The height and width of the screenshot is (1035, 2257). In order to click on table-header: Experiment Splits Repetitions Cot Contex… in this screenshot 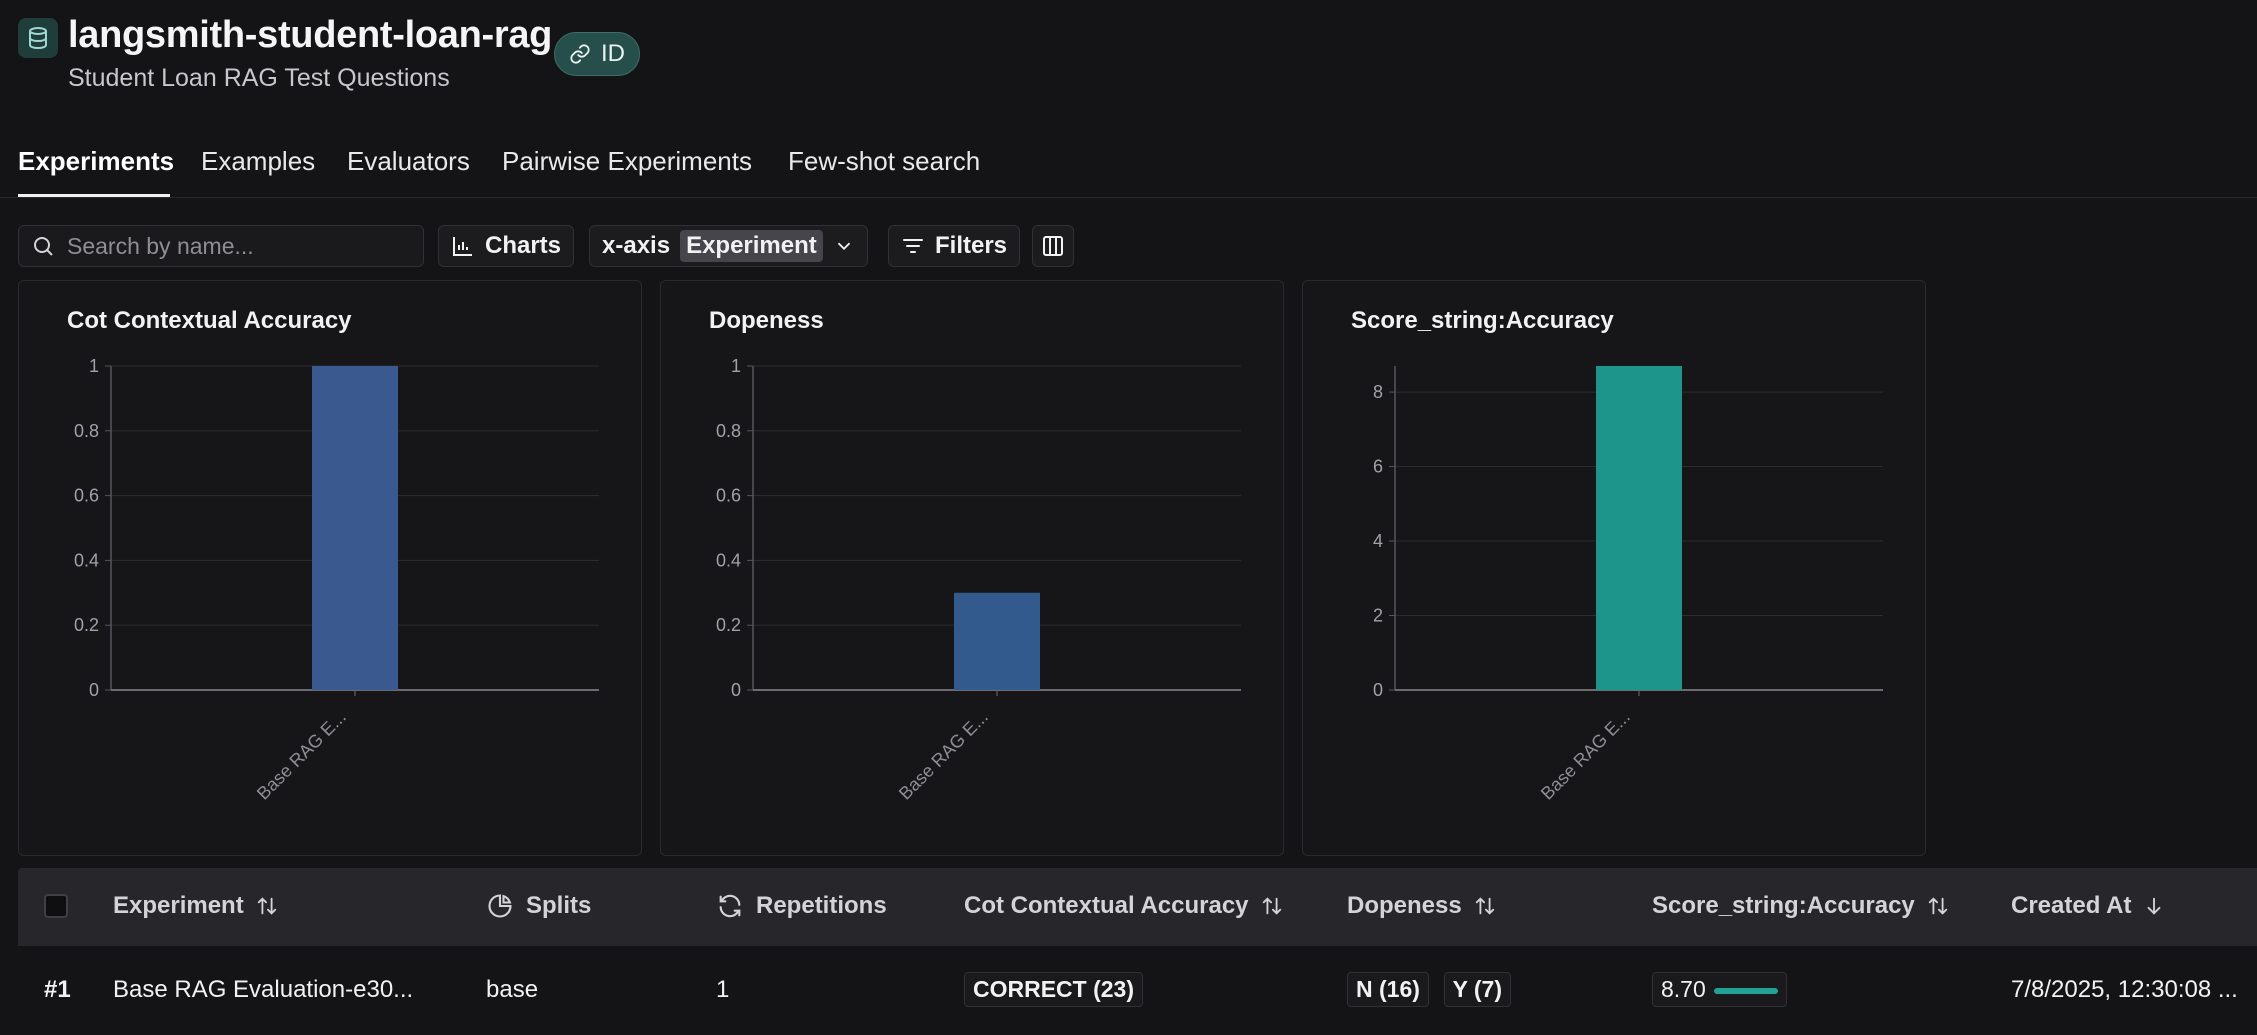, I will do `click(1137, 907)`.